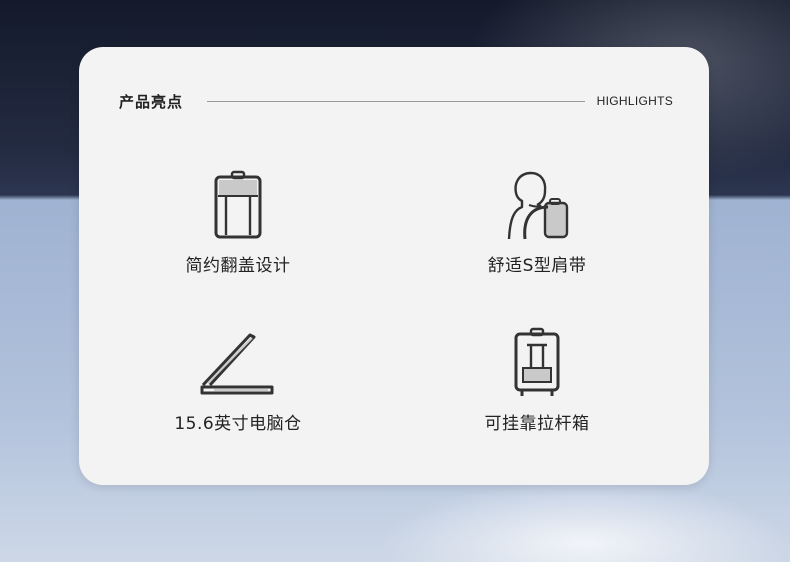 The height and width of the screenshot is (570, 790). I want to click on feature-trolley: 可挂靠拉杆箱, so click(537, 380).